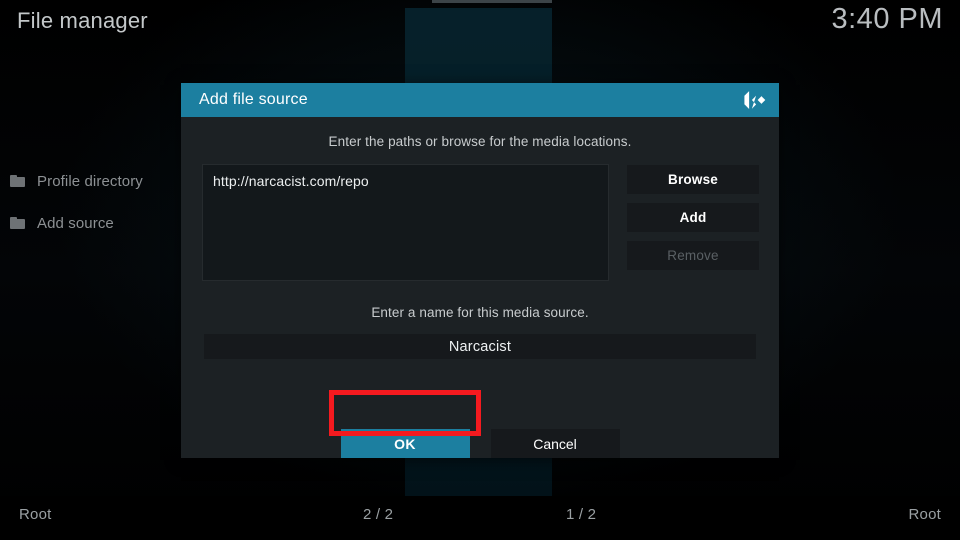 The image size is (960, 540). I want to click on source-name-input: Narcacist, so click(480, 346).